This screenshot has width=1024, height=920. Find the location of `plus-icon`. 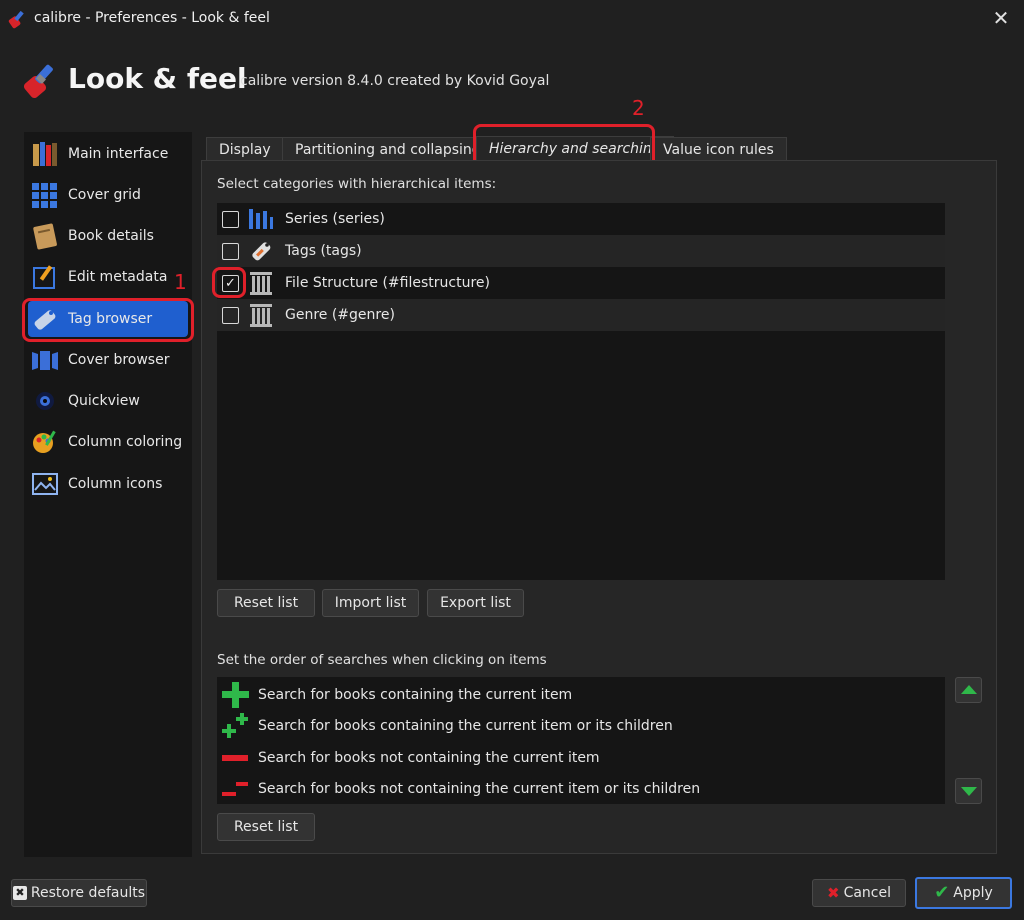

plus-icon is located at coordinates (235, 694).